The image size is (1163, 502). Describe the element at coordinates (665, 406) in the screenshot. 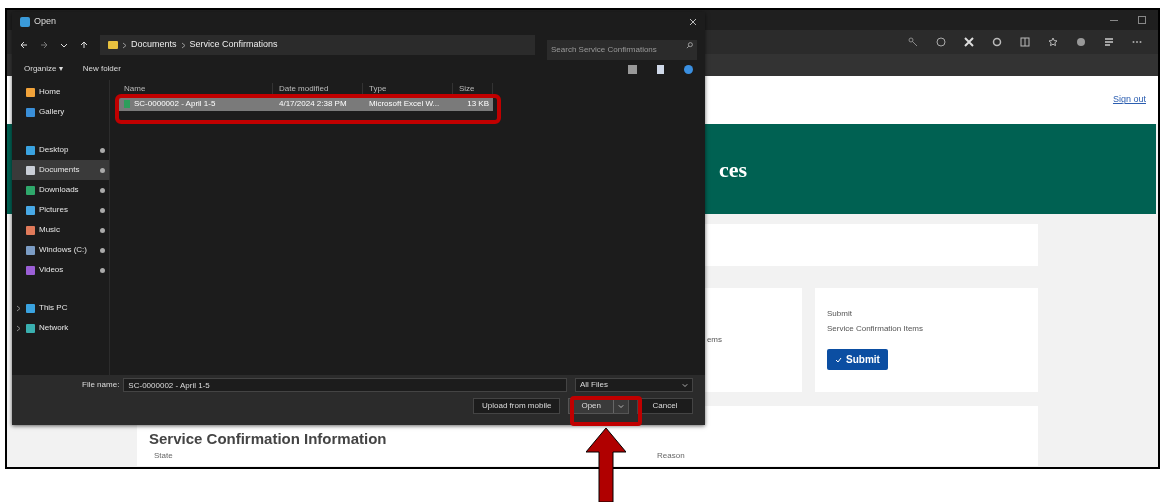

I see `cancel-button: Cancel` at that location.